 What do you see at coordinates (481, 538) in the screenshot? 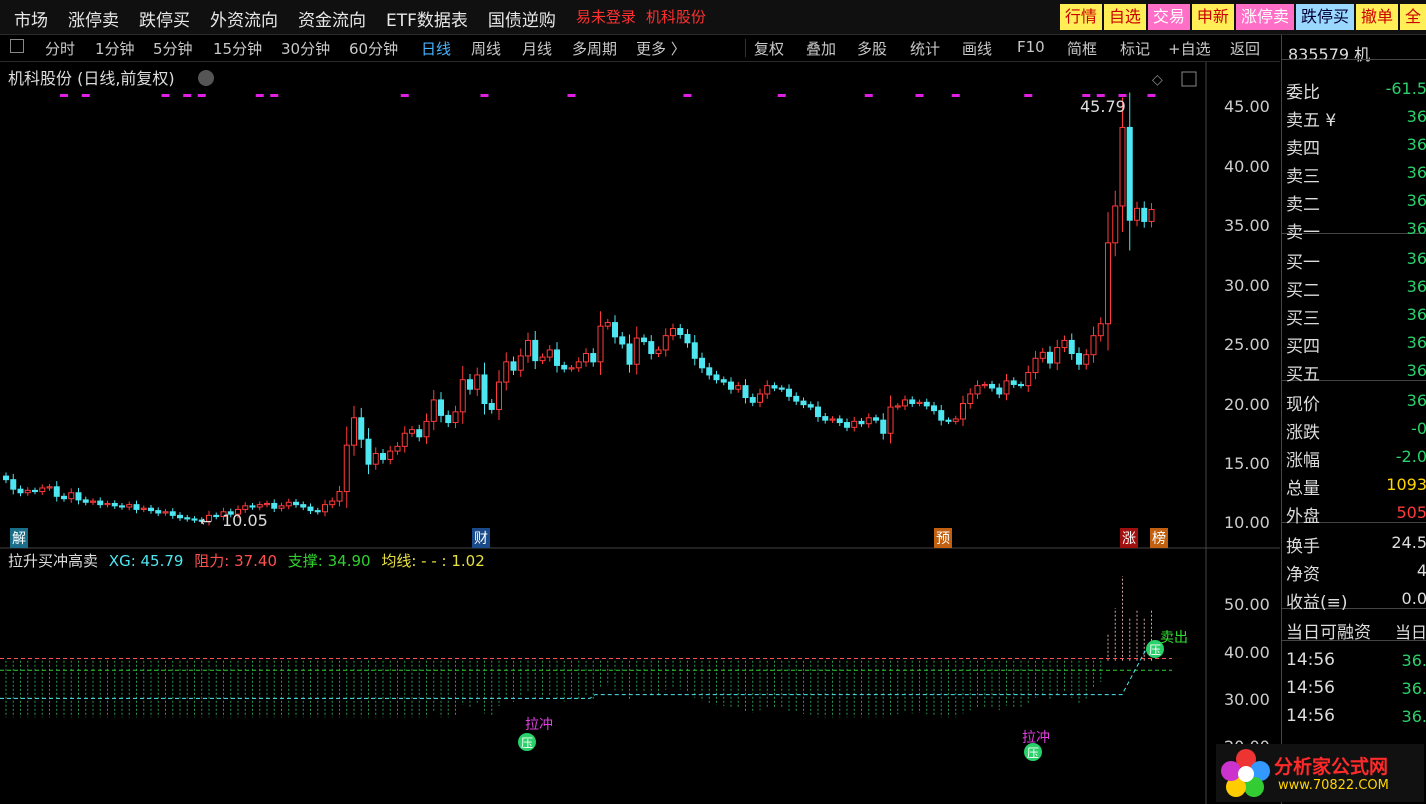
I see `event-tag-finance: 财` at bounding box center [481, 538].